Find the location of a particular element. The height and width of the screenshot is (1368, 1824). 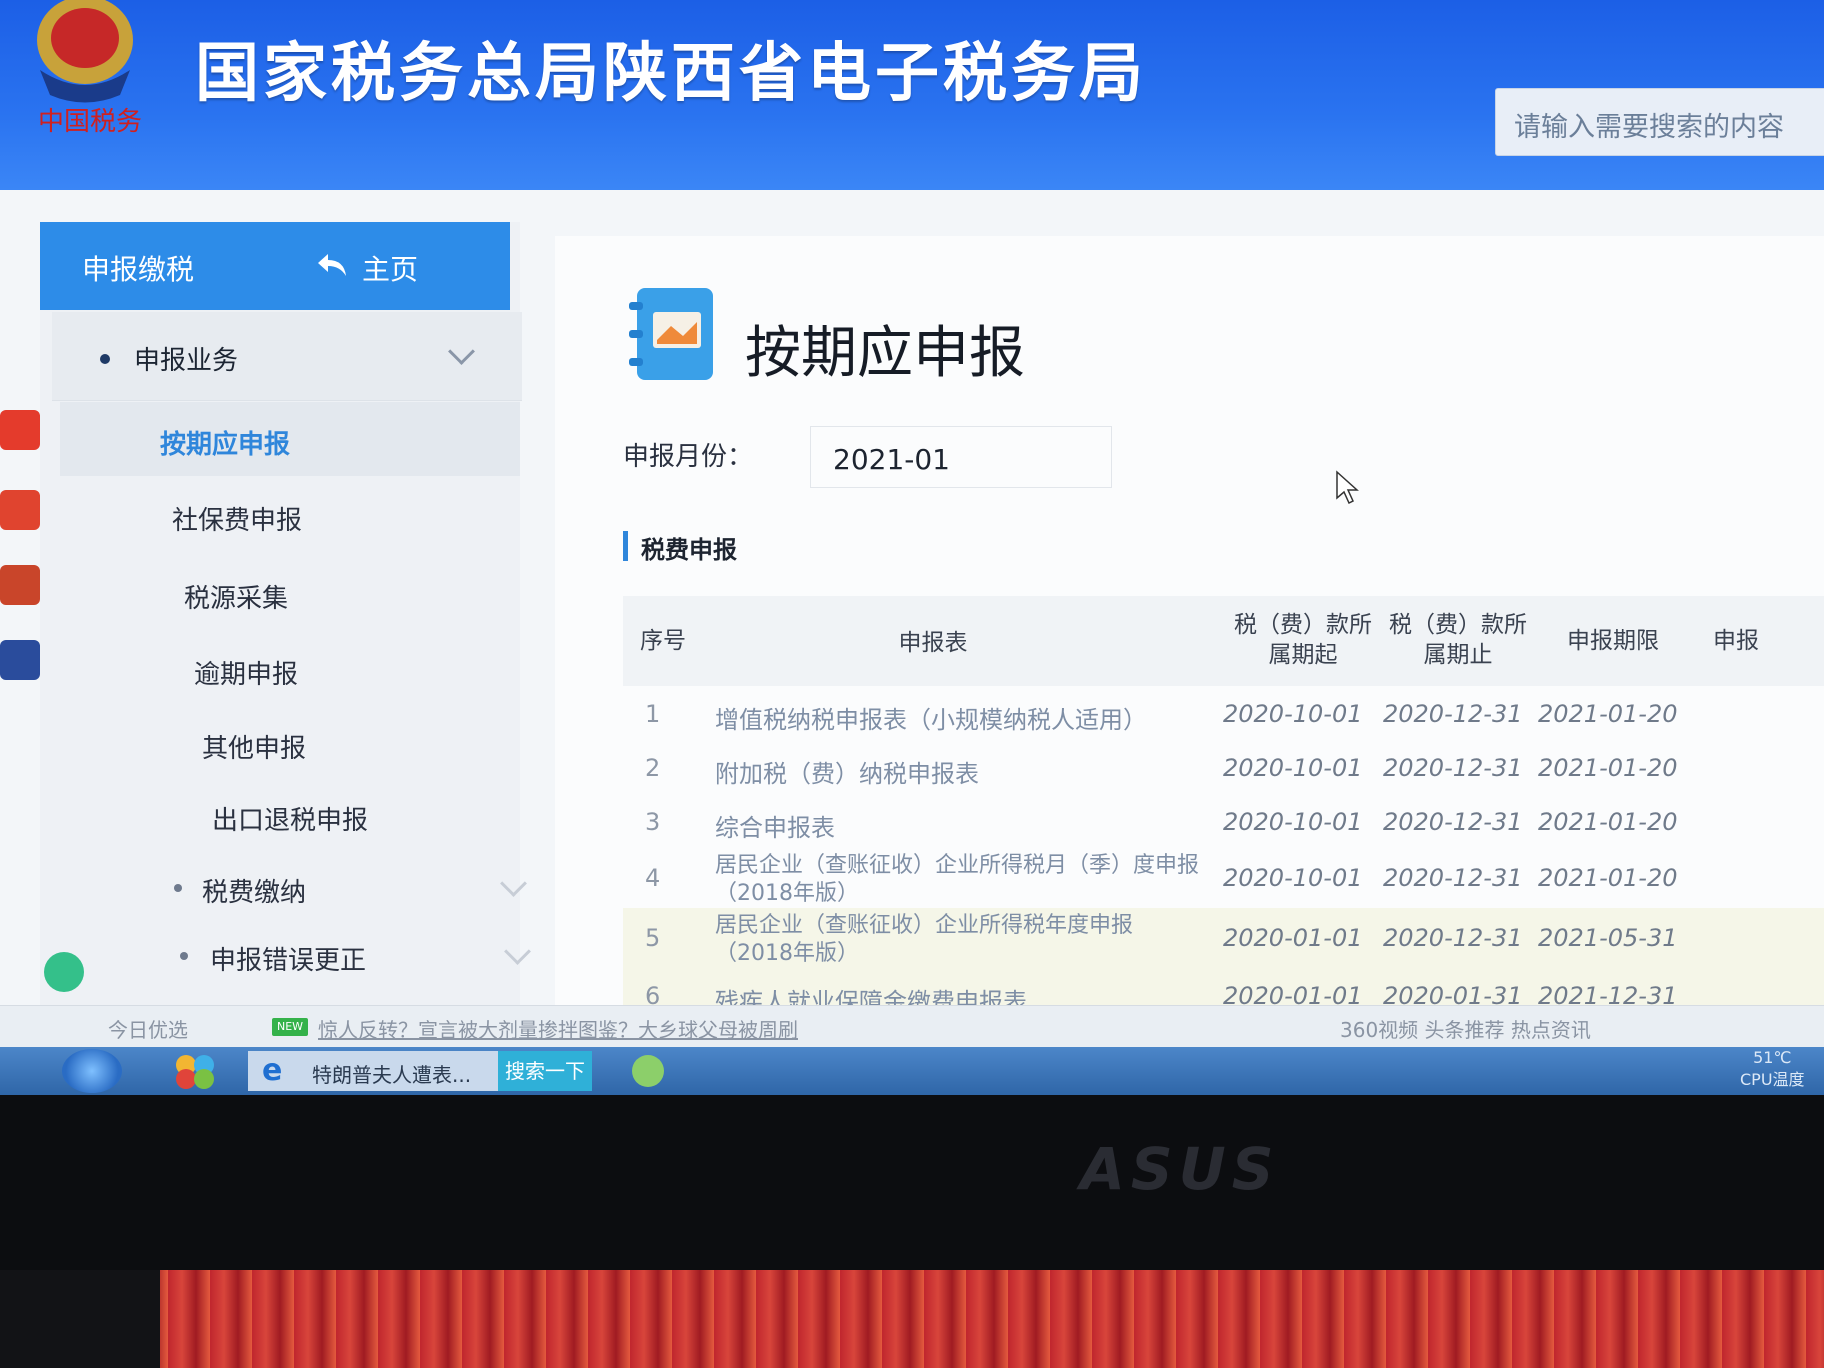

sidebar-item-export-refund: 出口退税申报 is located at coordinates (310, 815).